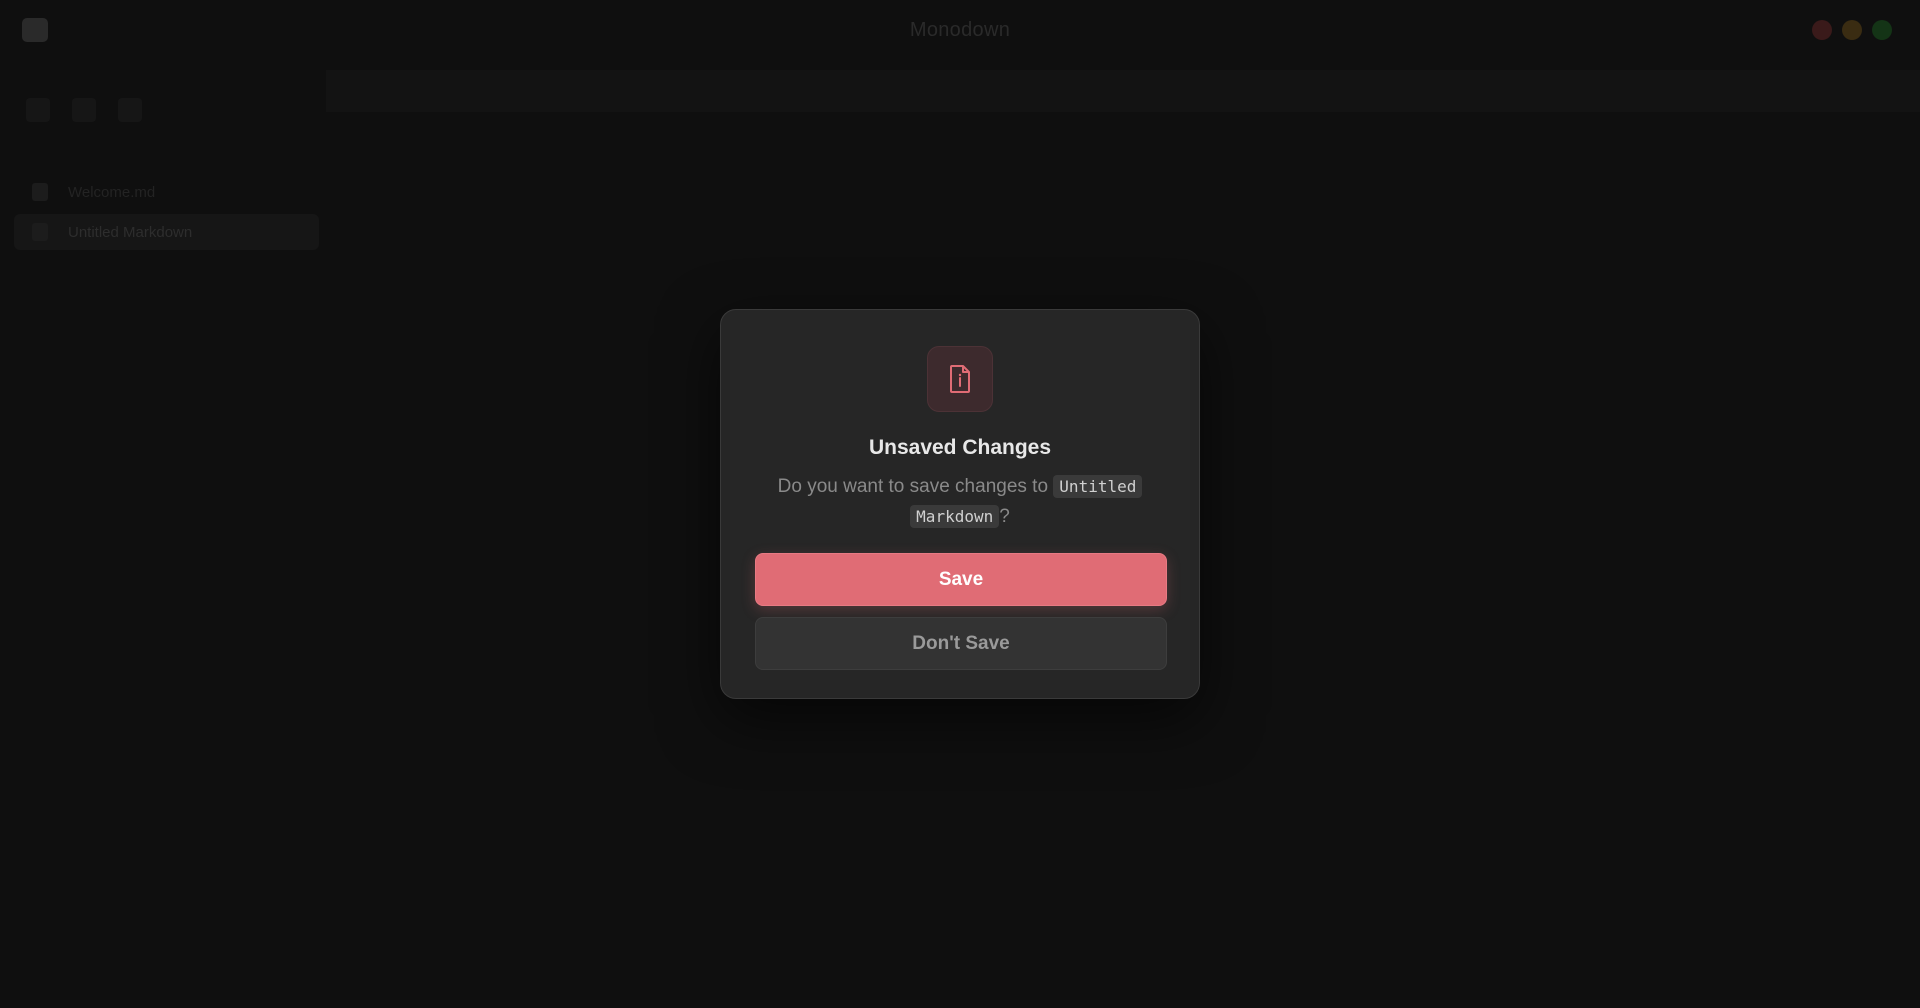 The width and height of the screenshot is (1920, 1008). What do you see at coordinates (961, 579) in the screenshot?
I see `save-button: Save` at bounding box center [961, 579].